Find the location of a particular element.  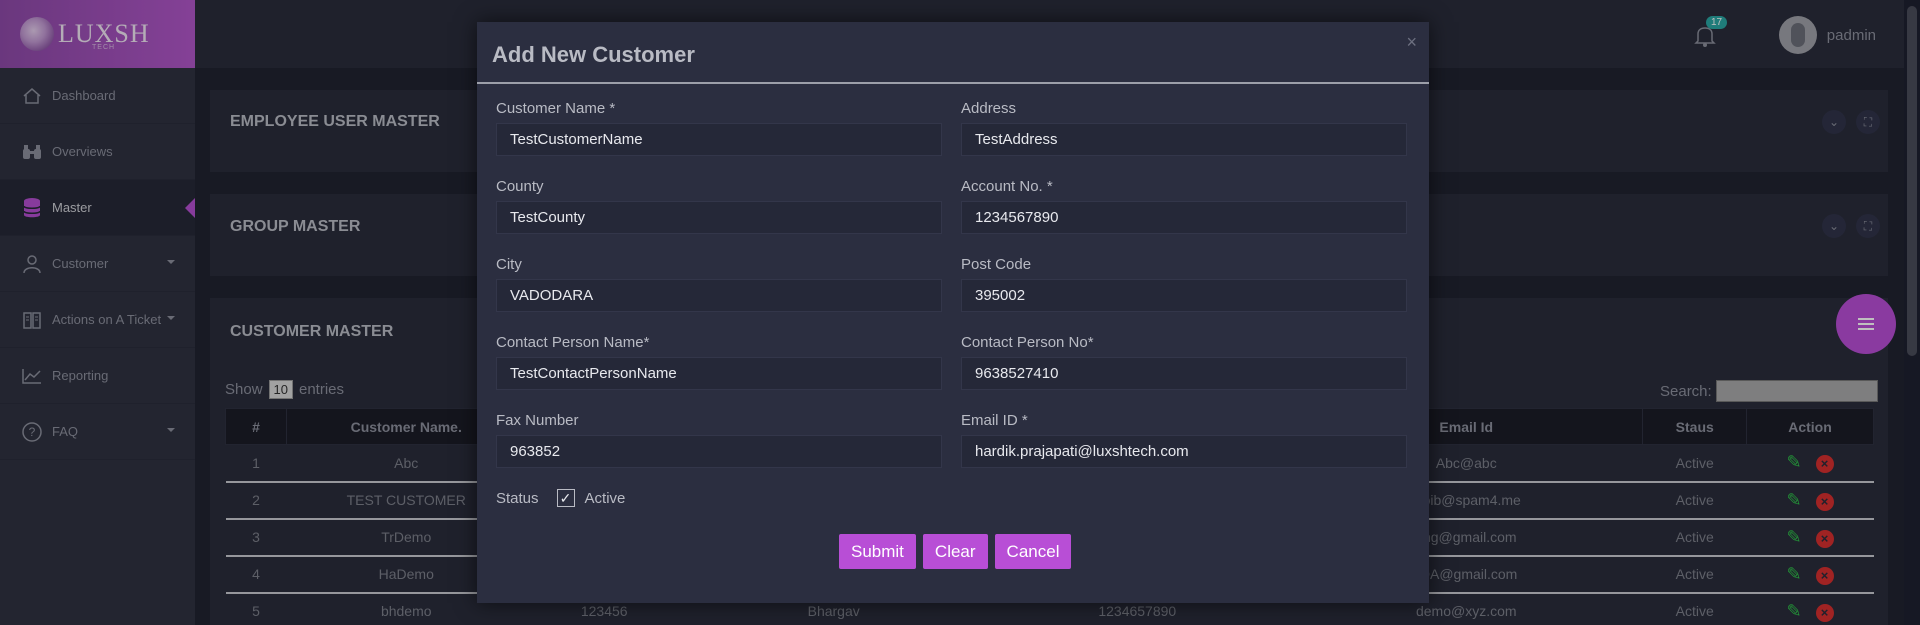

city-label: City is located at coordinates (509, 264).